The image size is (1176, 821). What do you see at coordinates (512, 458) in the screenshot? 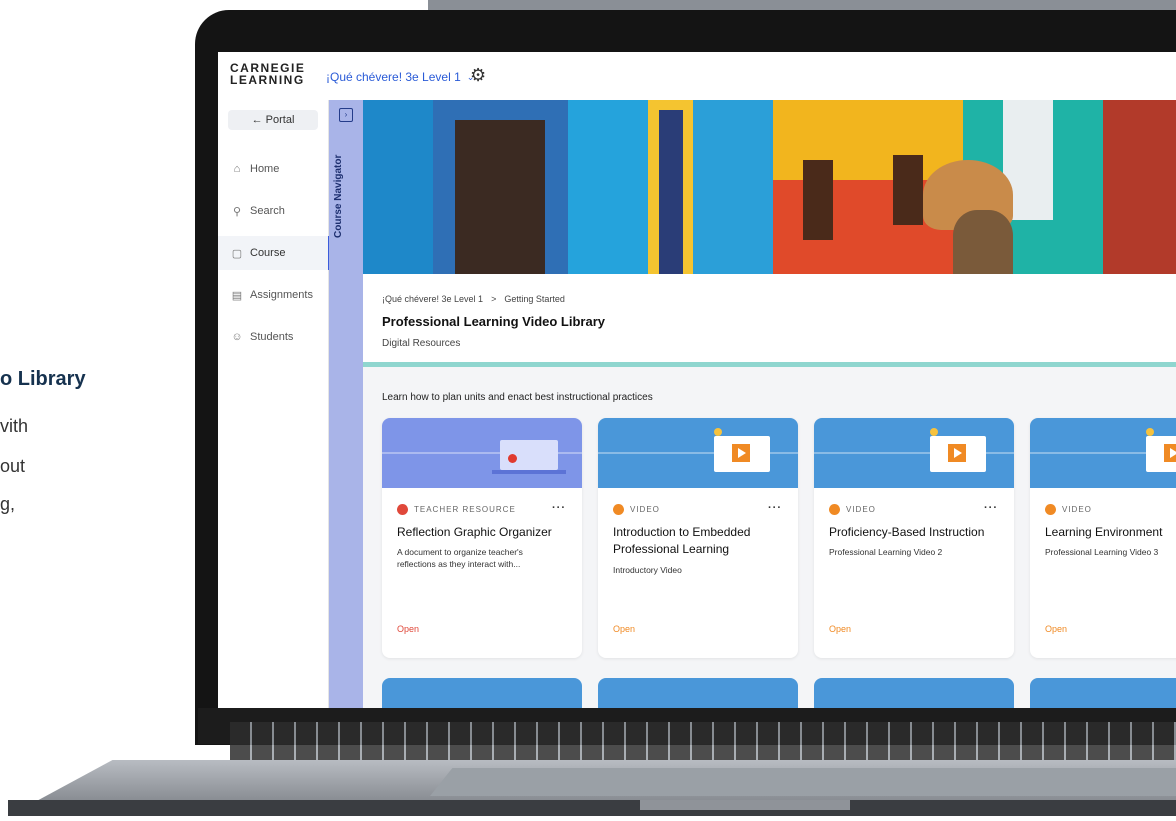
I see `apple-icon` at bounding box center [512, 458].